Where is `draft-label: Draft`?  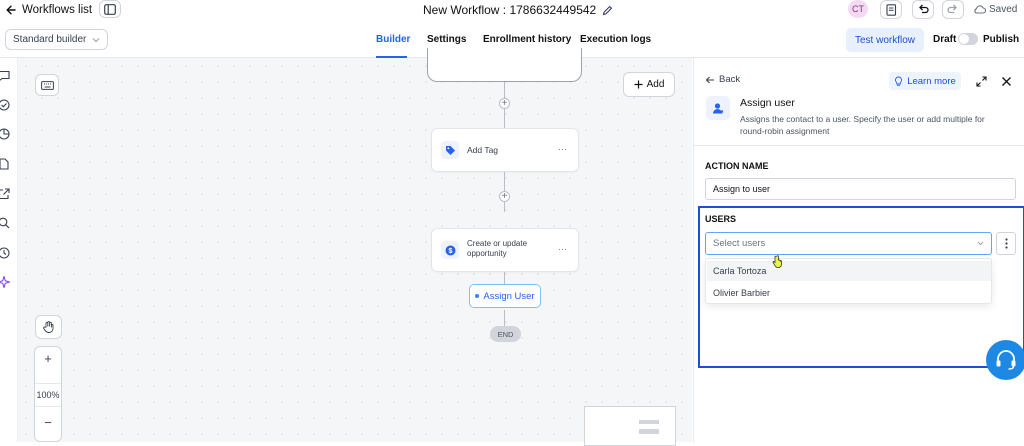 draft-label: Draft is located at coordinates (945, 39).